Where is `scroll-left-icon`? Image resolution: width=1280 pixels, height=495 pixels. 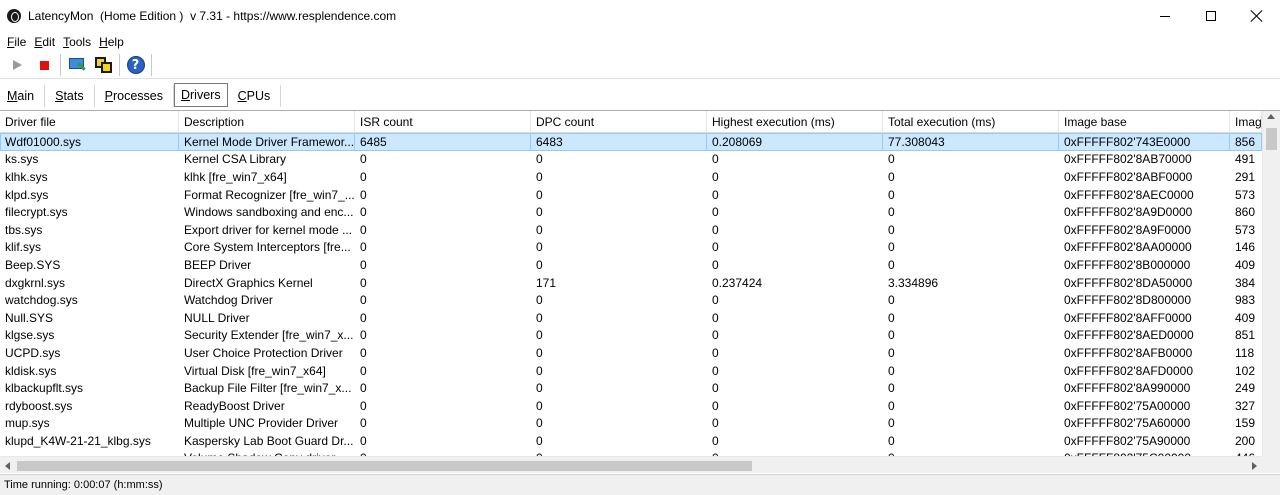 scroll-left-icon is located at coordinates (7, 466).